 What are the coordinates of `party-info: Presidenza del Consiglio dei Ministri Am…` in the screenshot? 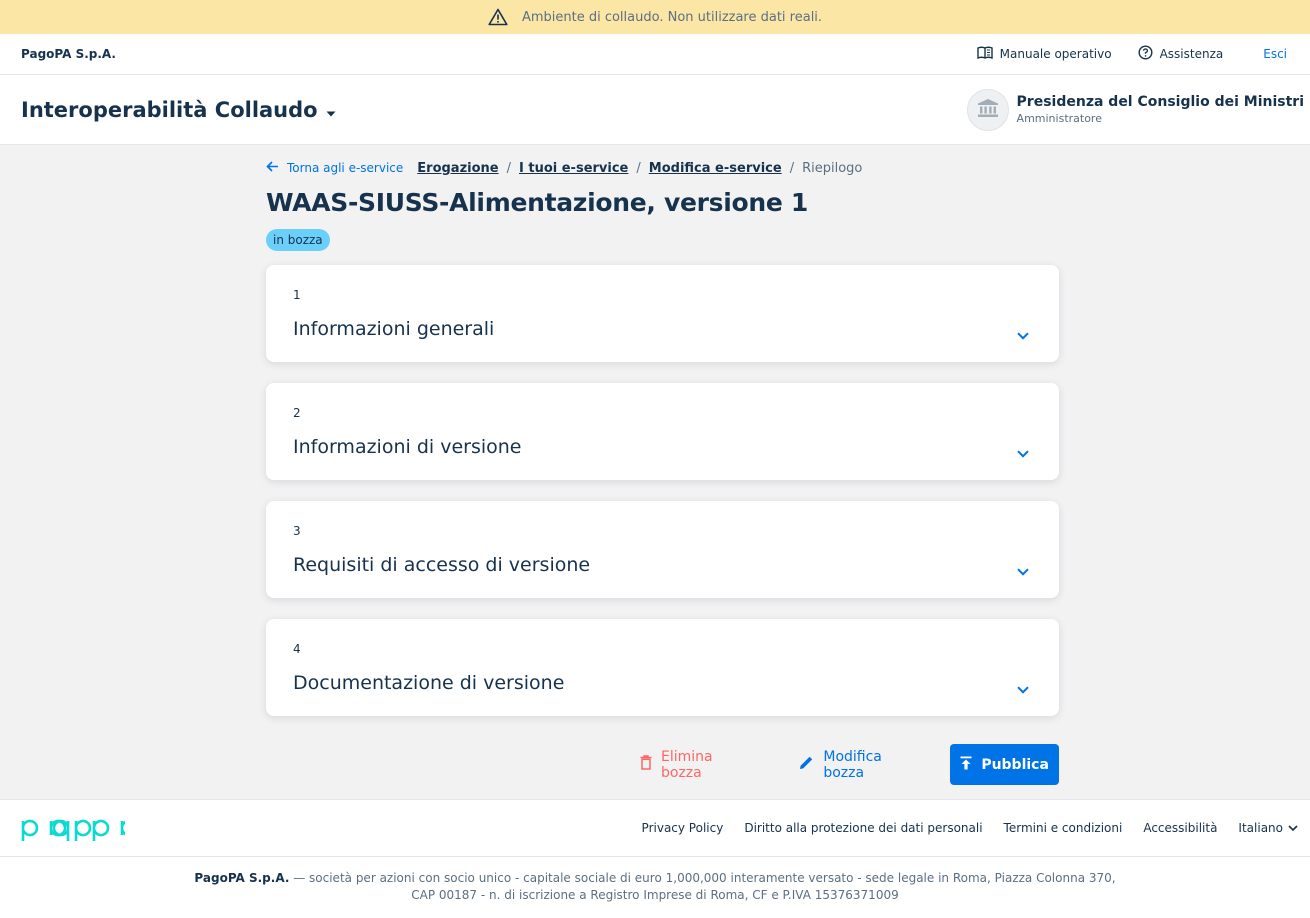 It's located at (1160, 109).